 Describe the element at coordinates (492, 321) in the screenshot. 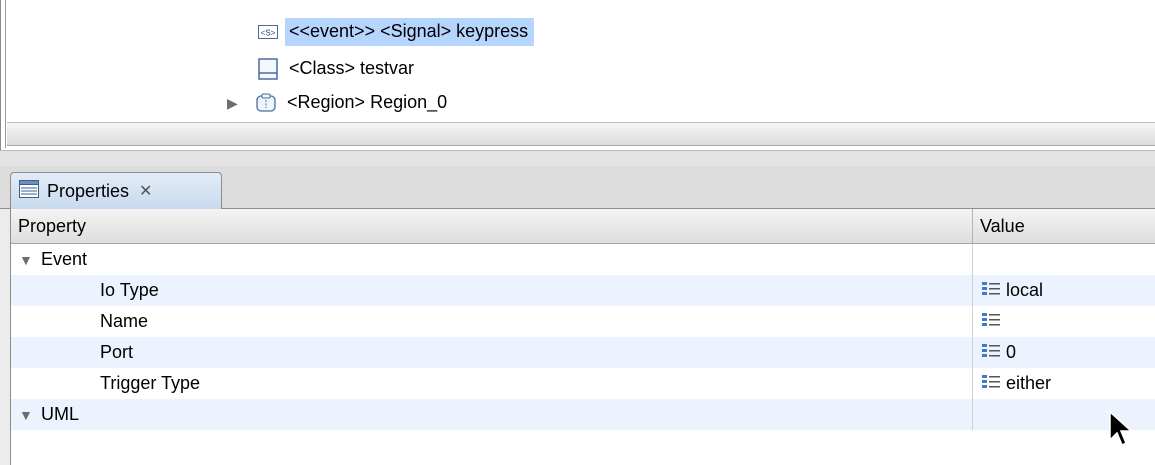

I see `property-name: Name` at that location.